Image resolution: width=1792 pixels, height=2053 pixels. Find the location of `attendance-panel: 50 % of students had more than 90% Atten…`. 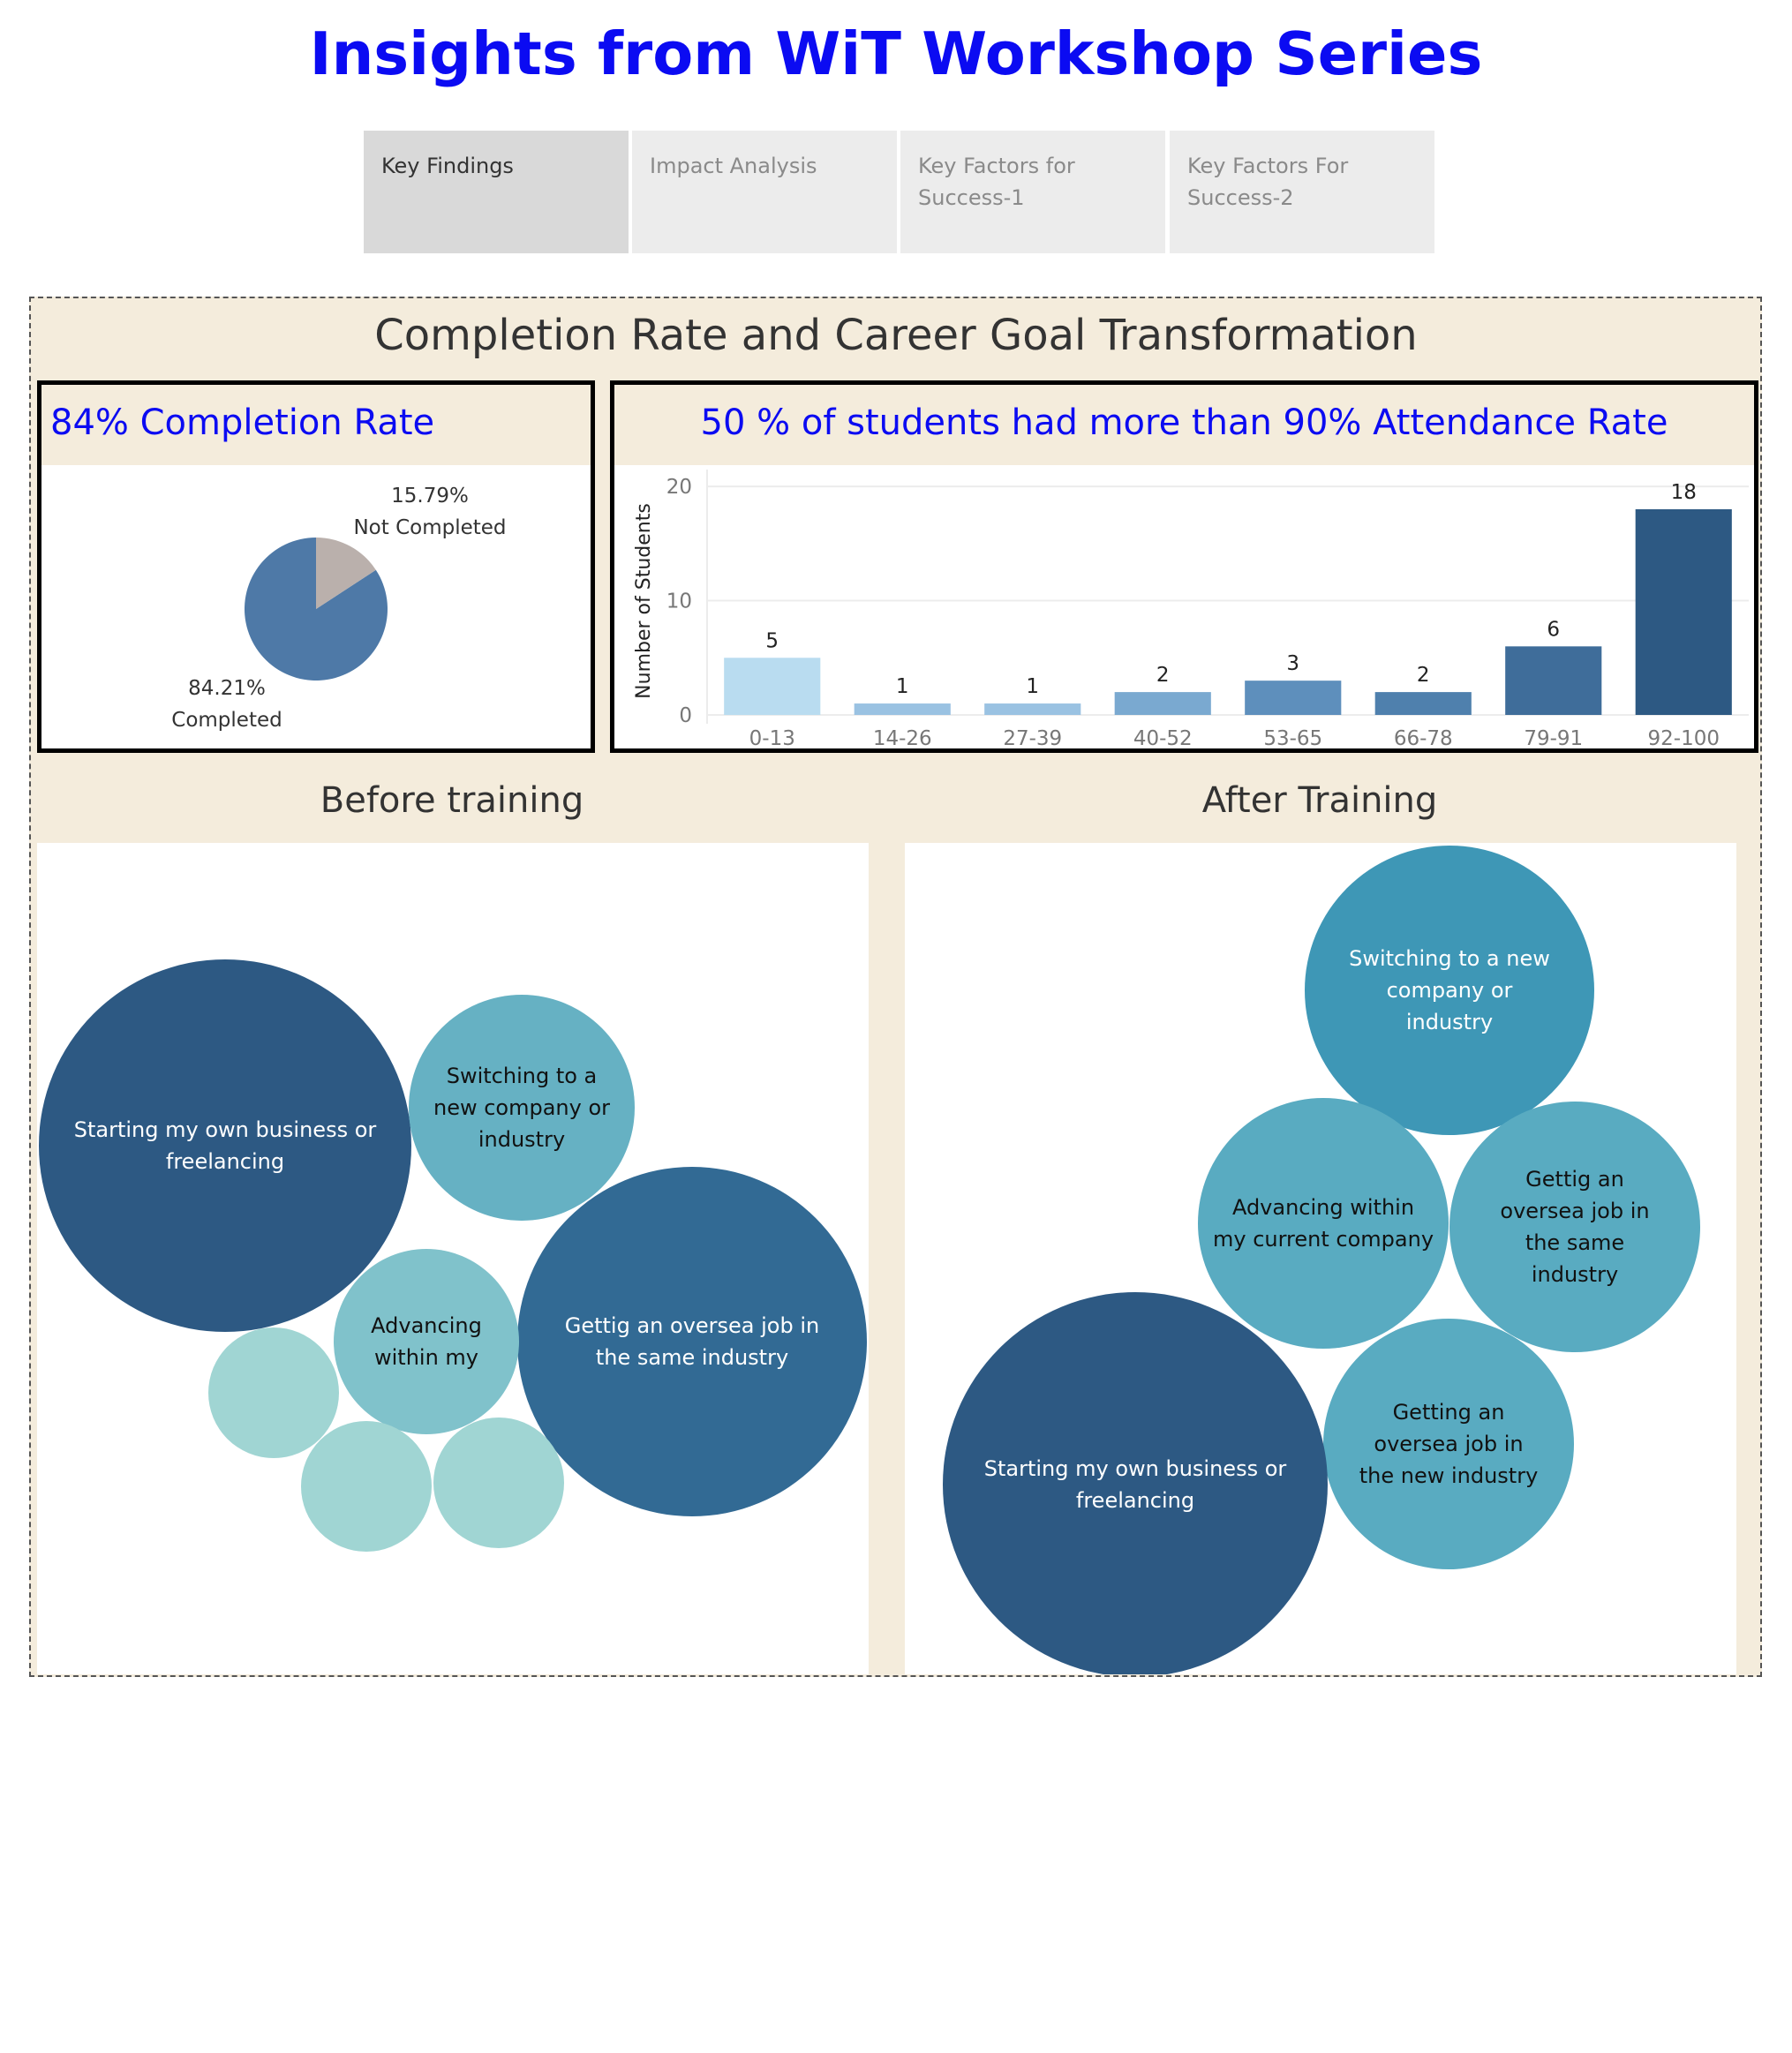

attendance-panel: 50 % of students had more than 90% Atten… is located at coordinates (1184, 566).